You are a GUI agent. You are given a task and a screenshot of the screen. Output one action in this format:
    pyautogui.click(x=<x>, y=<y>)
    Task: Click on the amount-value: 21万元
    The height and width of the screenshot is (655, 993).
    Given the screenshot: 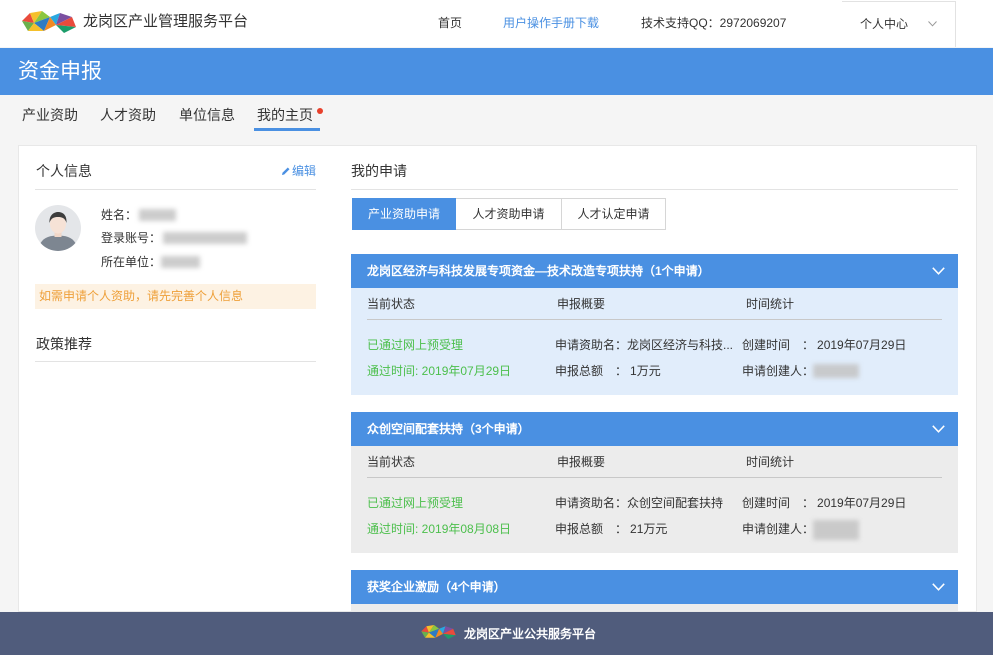 What is the action you would take?
    pyautogui.click(x=649, y=529)
    